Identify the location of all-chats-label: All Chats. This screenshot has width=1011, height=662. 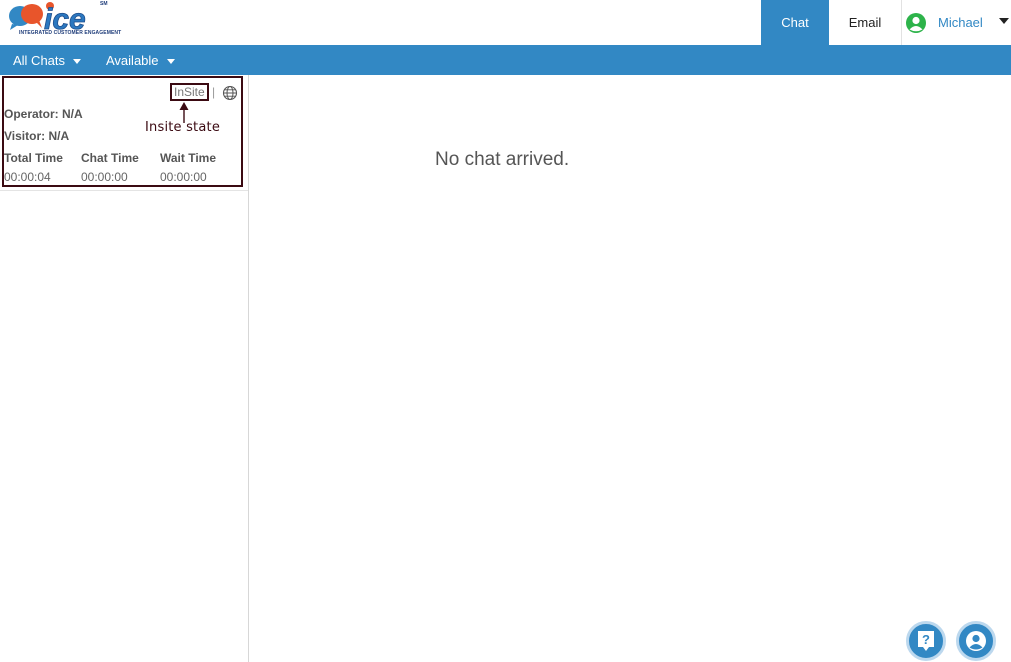
(39, 60).